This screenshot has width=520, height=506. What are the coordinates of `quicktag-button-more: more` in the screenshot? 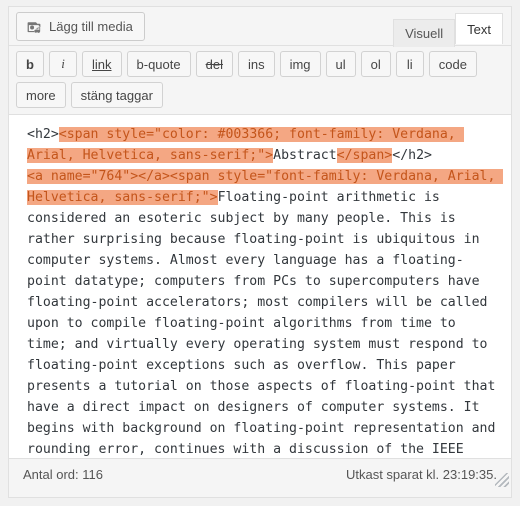 It's located at (41, 95).